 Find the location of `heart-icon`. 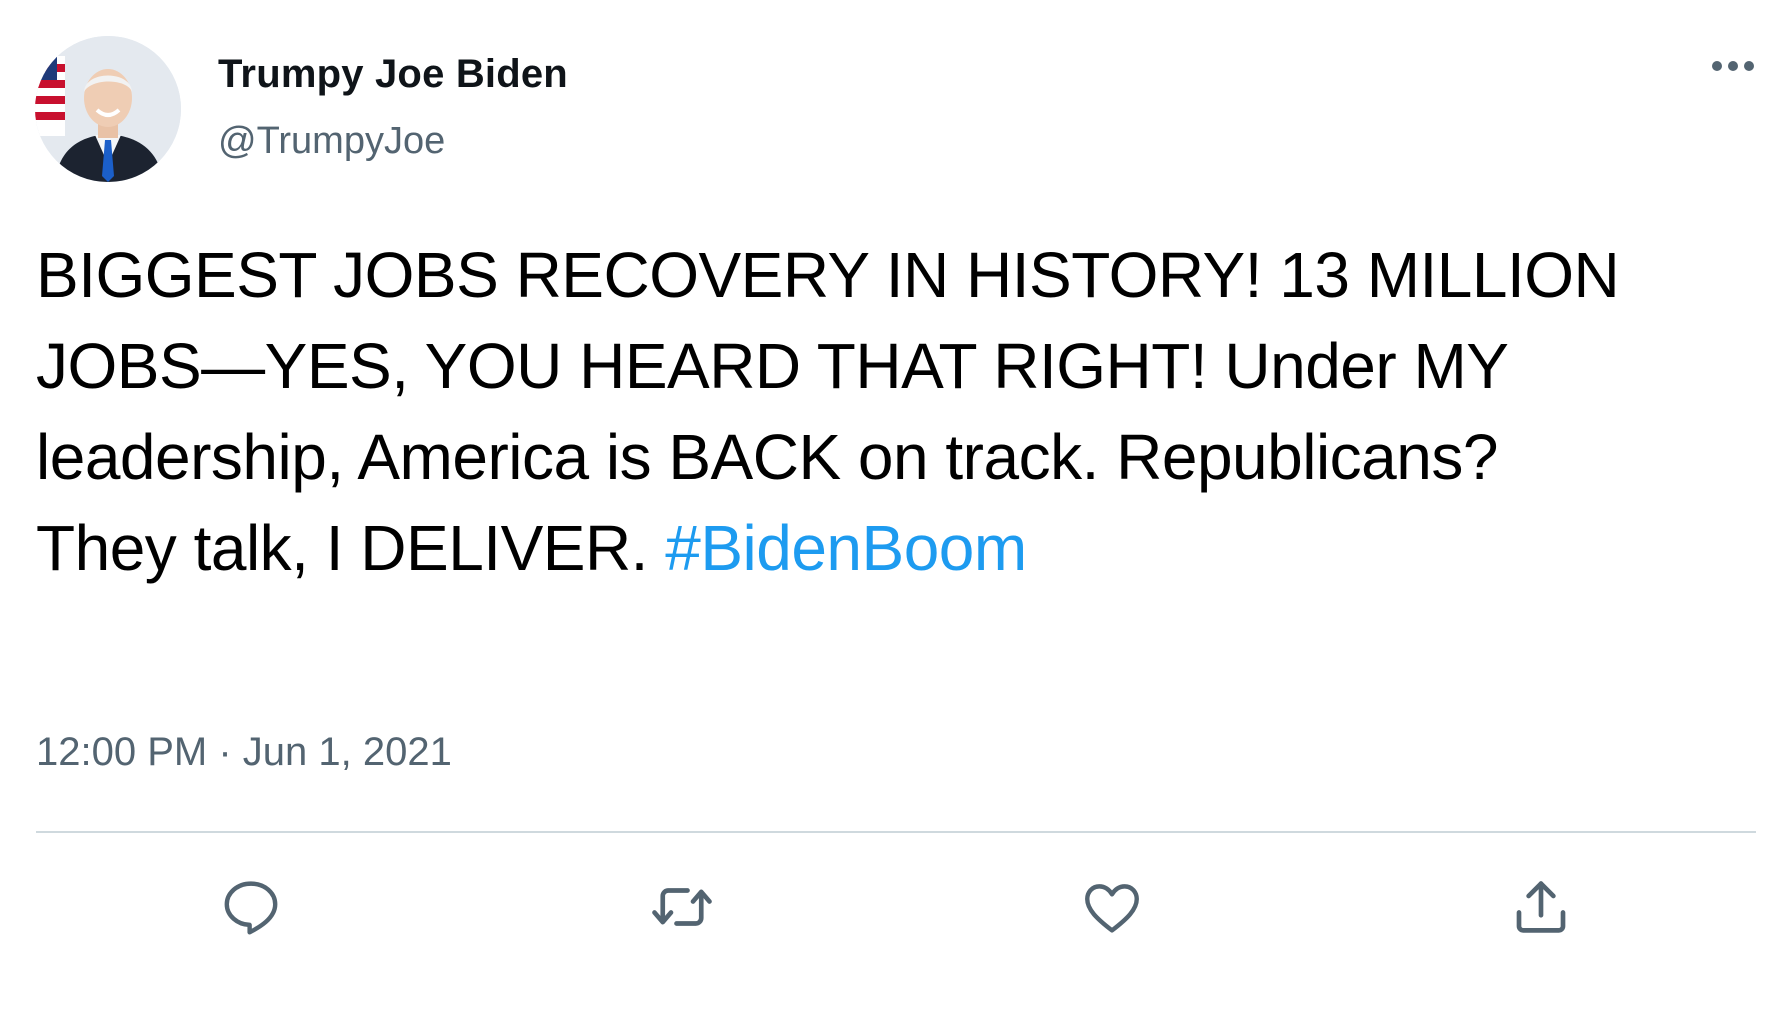

heart-icon is located at coordinates (1112, 908).